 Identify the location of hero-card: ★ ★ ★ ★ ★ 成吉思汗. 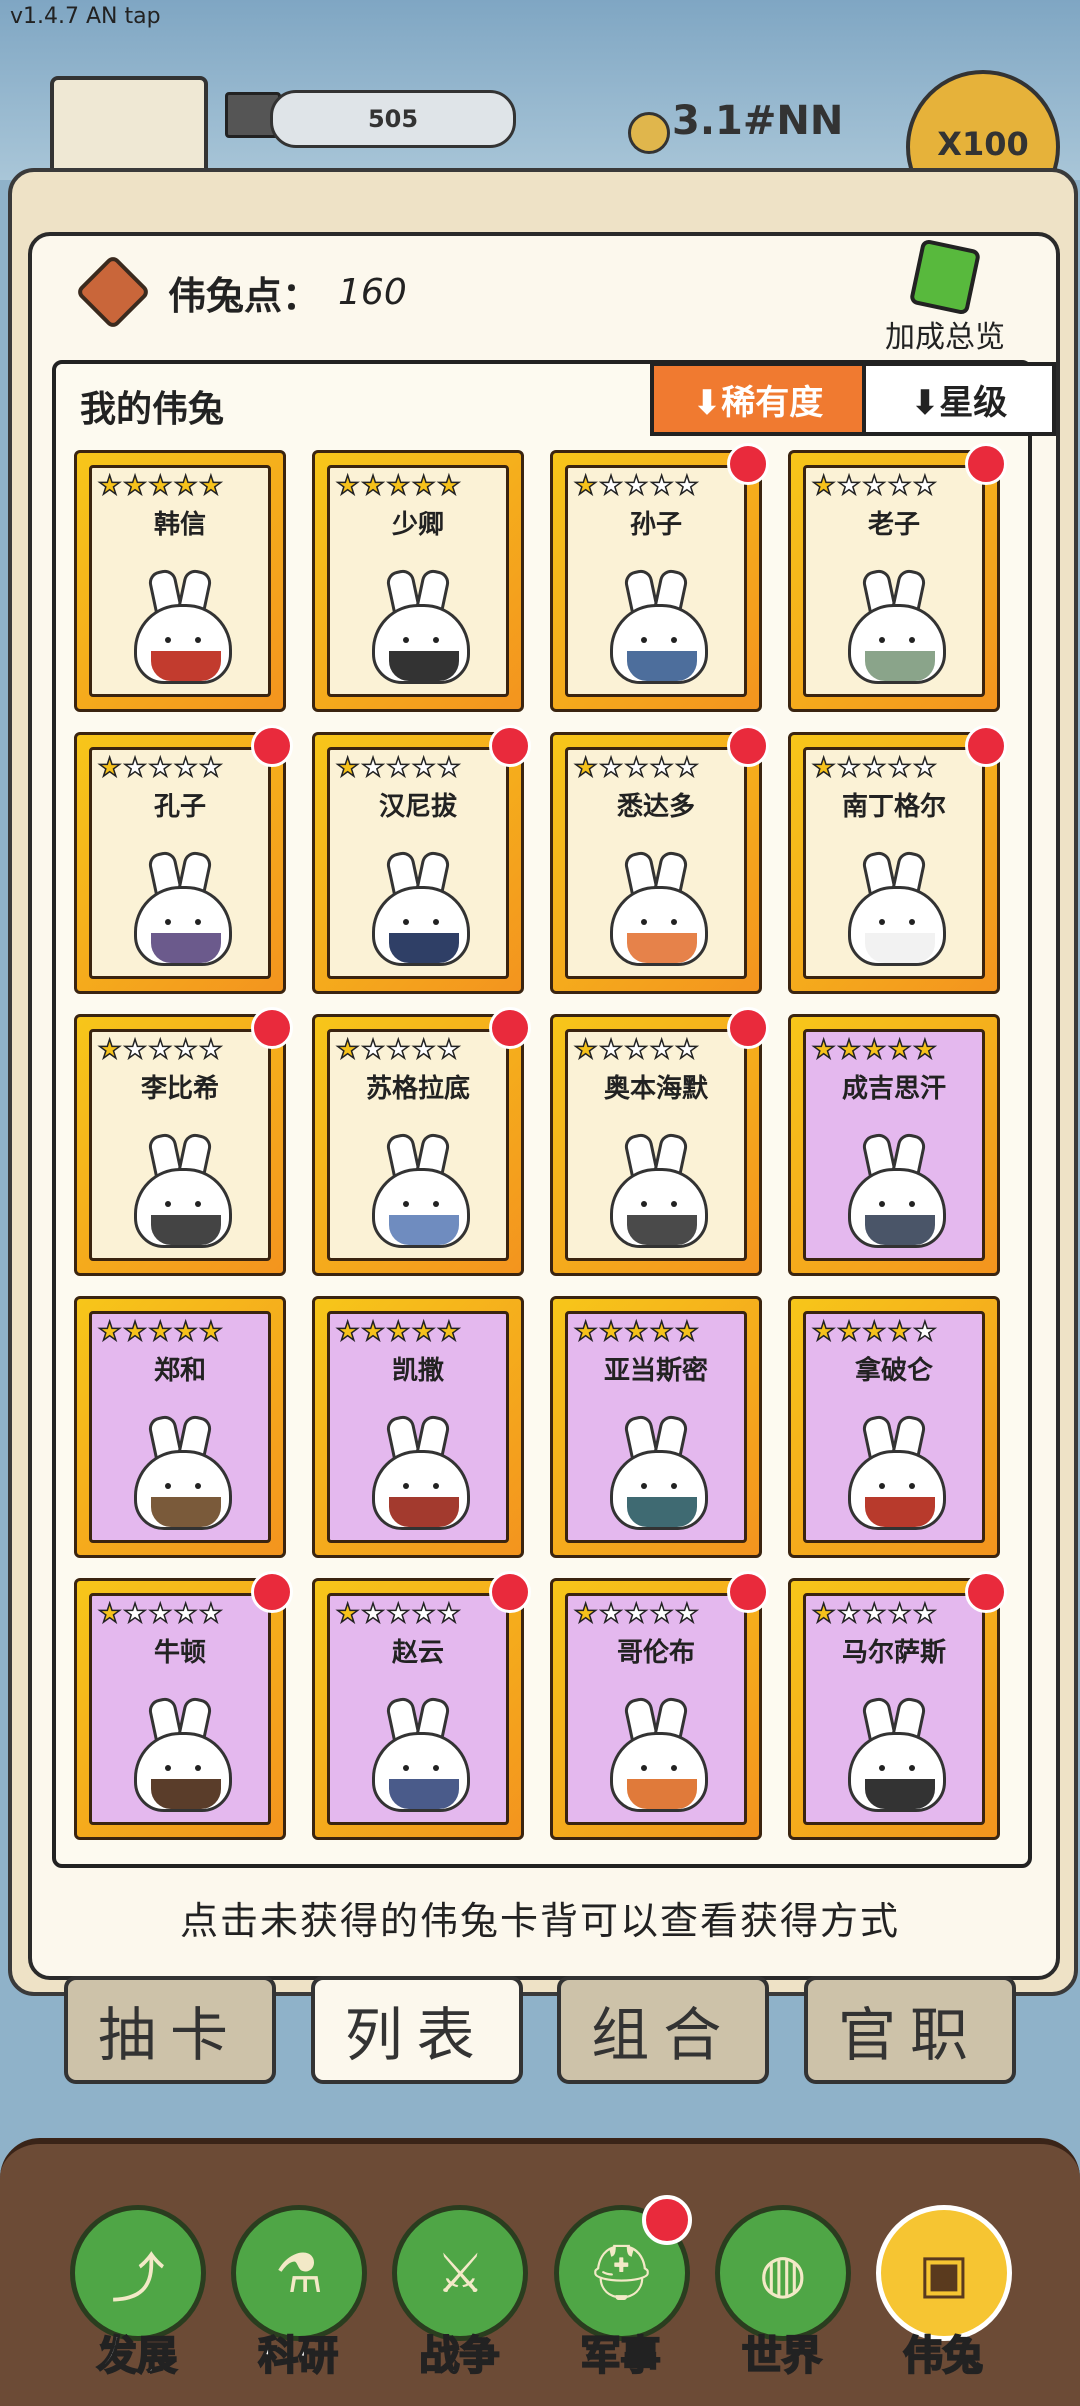
(894, 1145).